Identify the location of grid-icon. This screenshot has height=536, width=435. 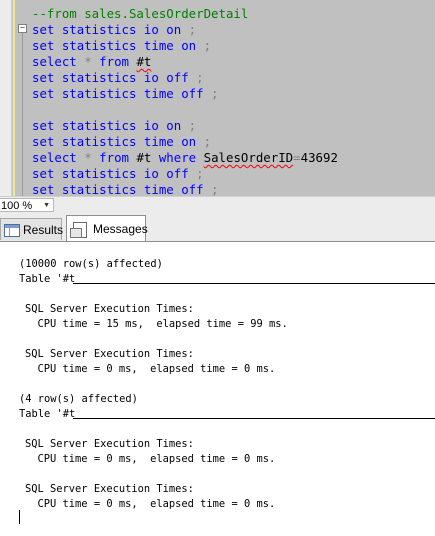
(12, 230).